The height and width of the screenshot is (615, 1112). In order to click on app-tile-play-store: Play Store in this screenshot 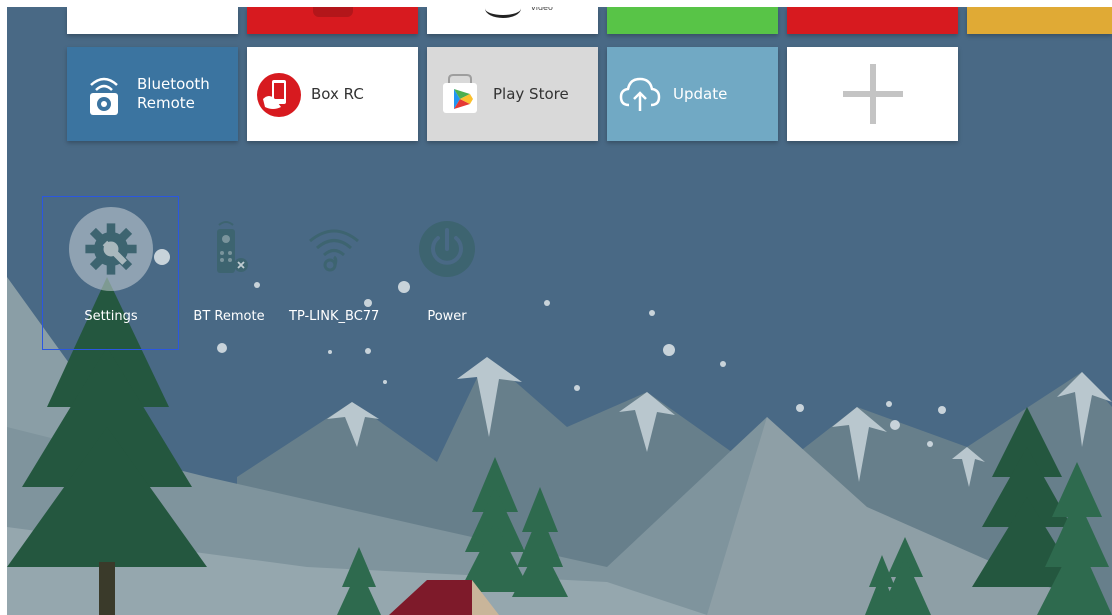, I will do `click(512, 94)`.